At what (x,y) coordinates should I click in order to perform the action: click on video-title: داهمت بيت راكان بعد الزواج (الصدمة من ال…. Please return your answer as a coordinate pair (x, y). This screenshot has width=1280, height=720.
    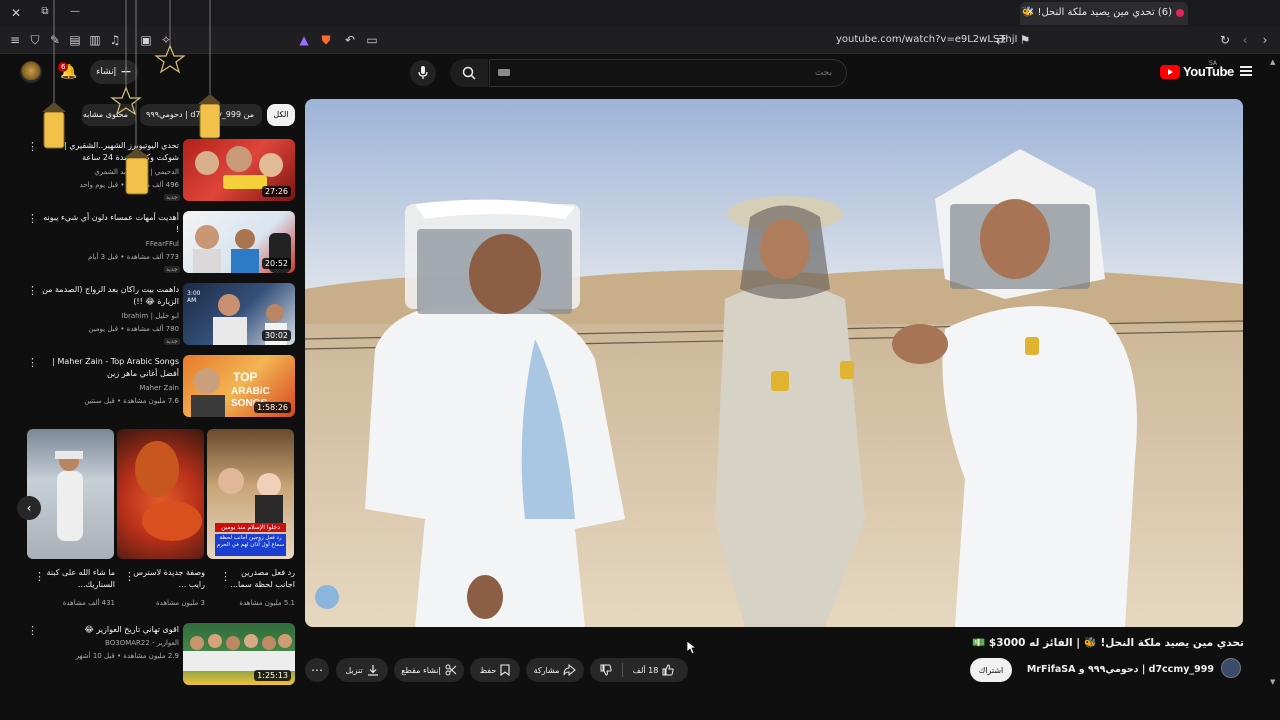
    Looking at the image, I should click on (109, 296).